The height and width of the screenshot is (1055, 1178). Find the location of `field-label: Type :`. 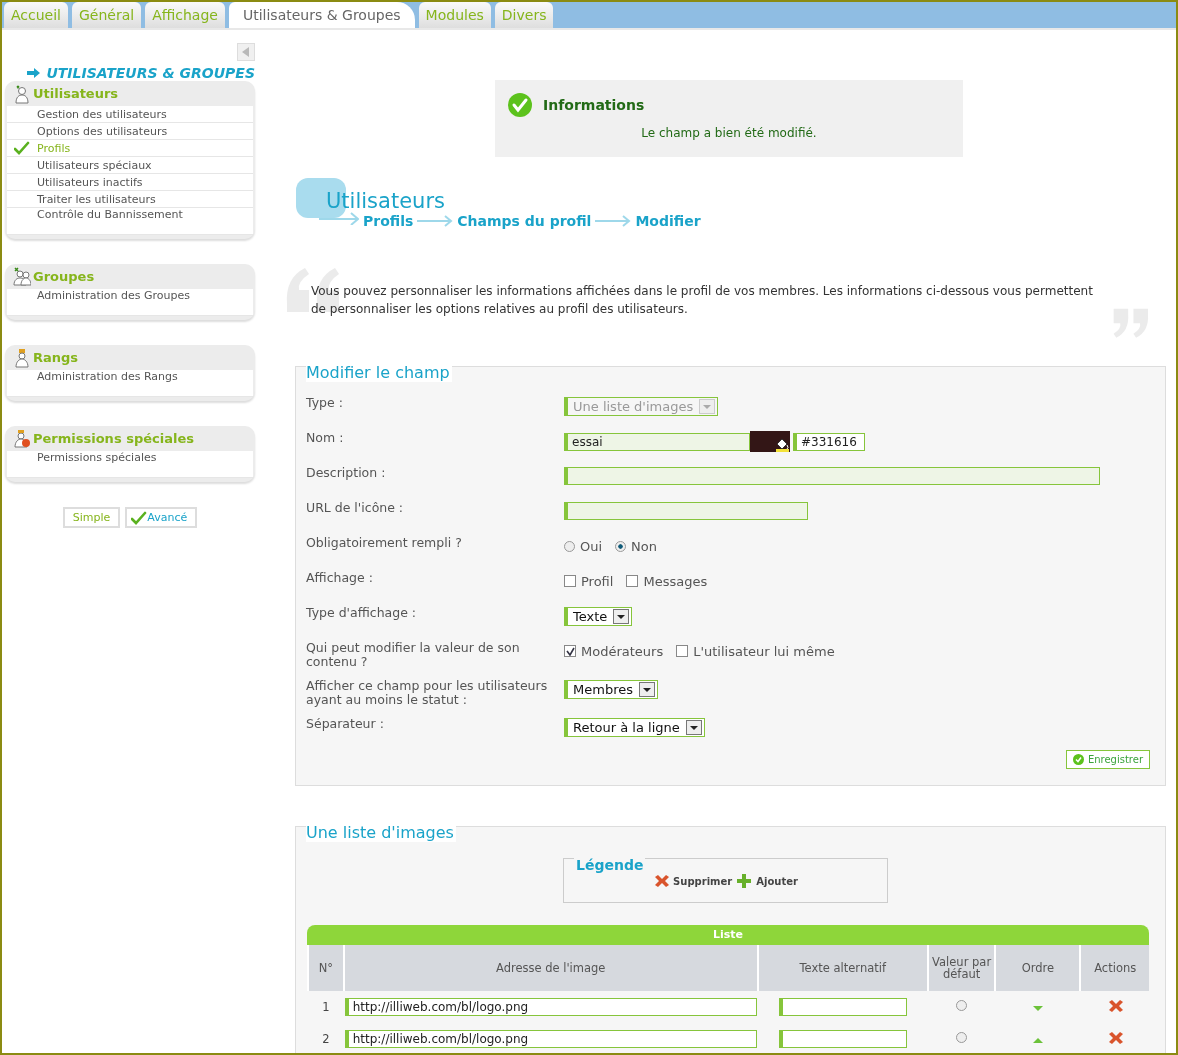

field-label: Type : is located at coordinates (325, 404).